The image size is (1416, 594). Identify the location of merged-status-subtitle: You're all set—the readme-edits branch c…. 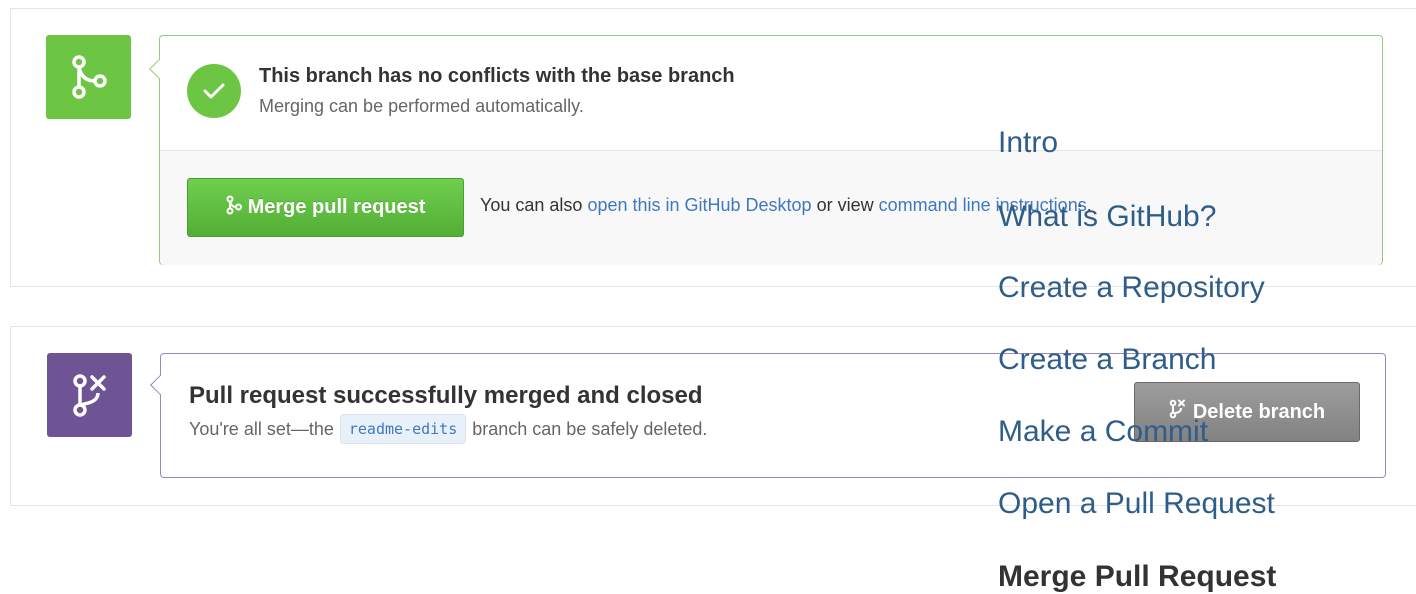
(448, 429).